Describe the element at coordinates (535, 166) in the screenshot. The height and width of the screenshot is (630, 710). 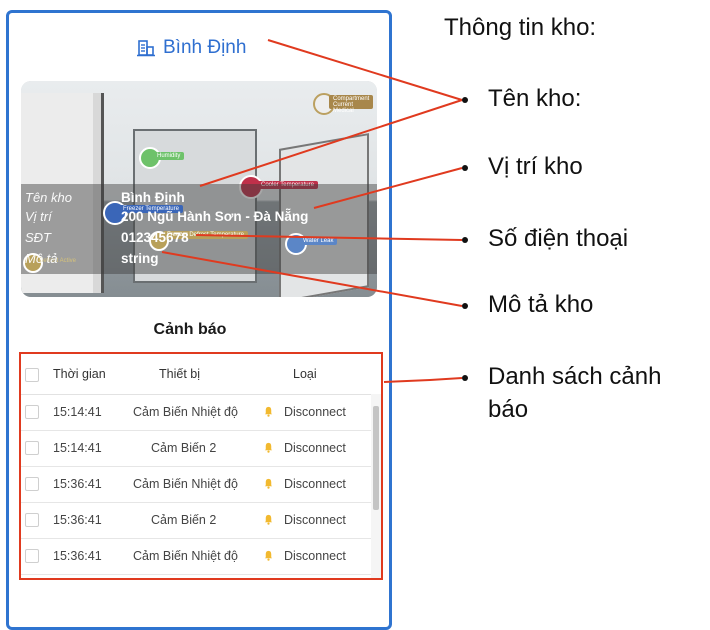
I see `annotation-location: Vị trí kho` at that location.